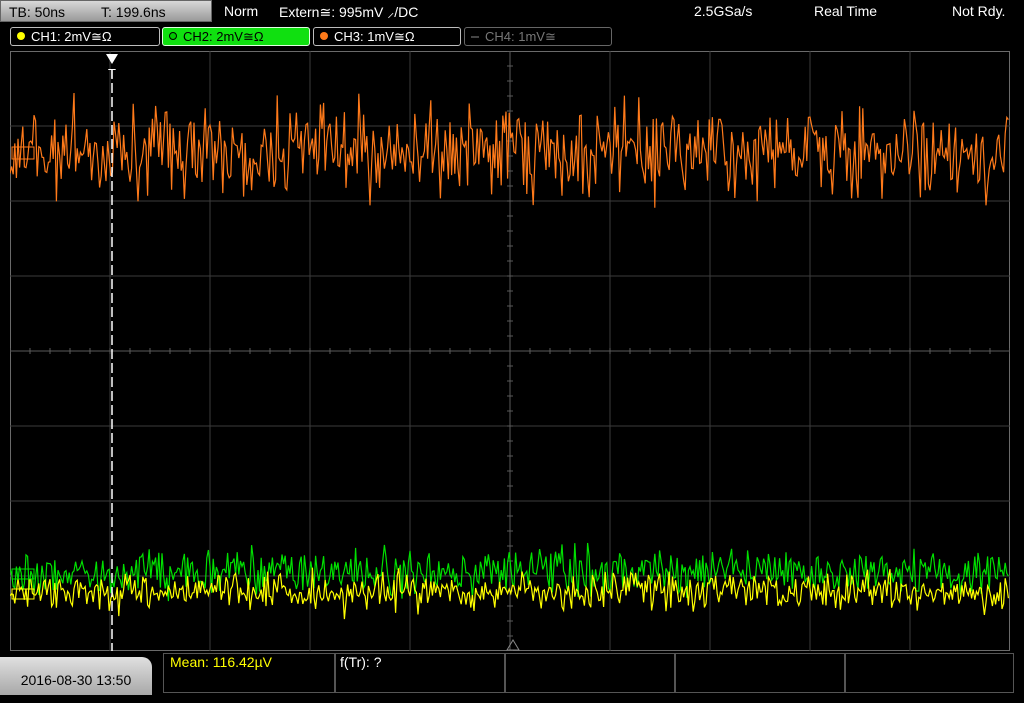 The image size is (1024, 703). What do you see at coordinates (590, 673) in the screenshot?
I see `measurement-3-cell` at bounding box center [590, 673].